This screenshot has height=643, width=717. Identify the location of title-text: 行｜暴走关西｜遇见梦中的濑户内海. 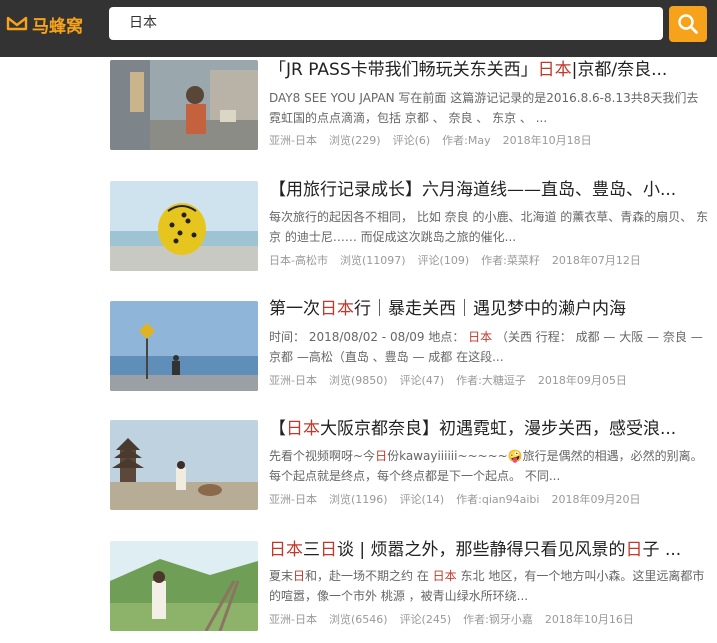
(490, 309).